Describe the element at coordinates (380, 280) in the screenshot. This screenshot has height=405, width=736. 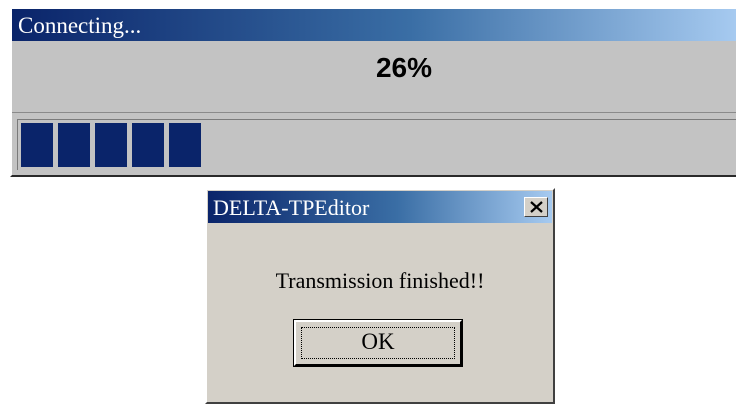
I see `dialog-message: Transmission finished!!` at that location.